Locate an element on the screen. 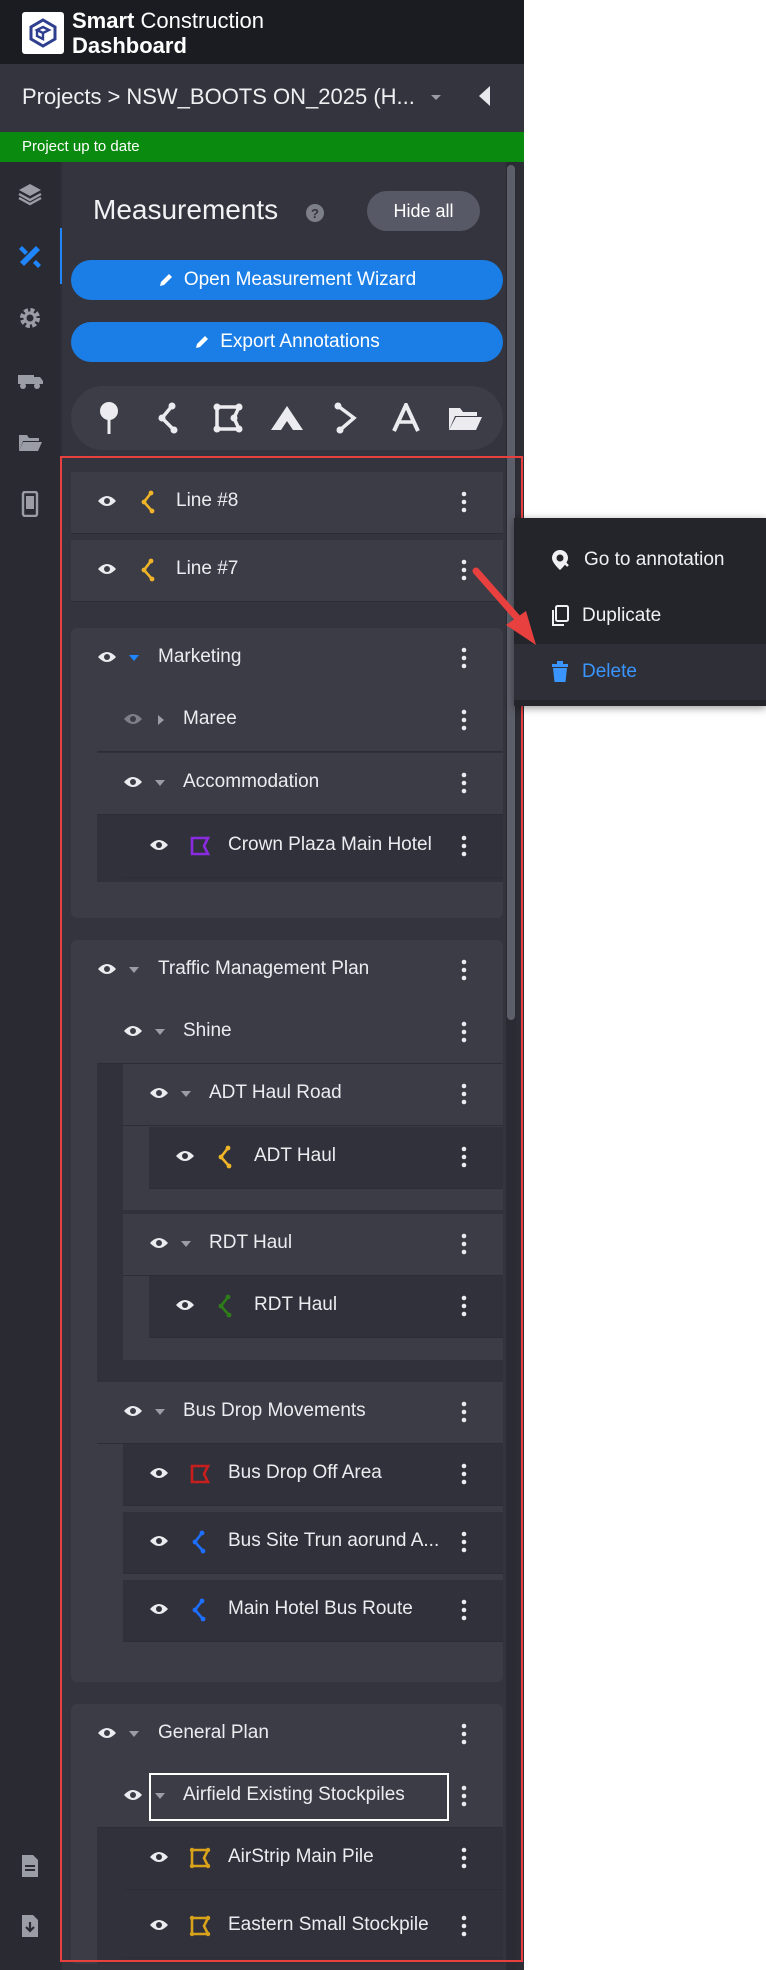 This screenshot has height=1970, width=766. open-folder-icon is located at coordinates (465, 418).